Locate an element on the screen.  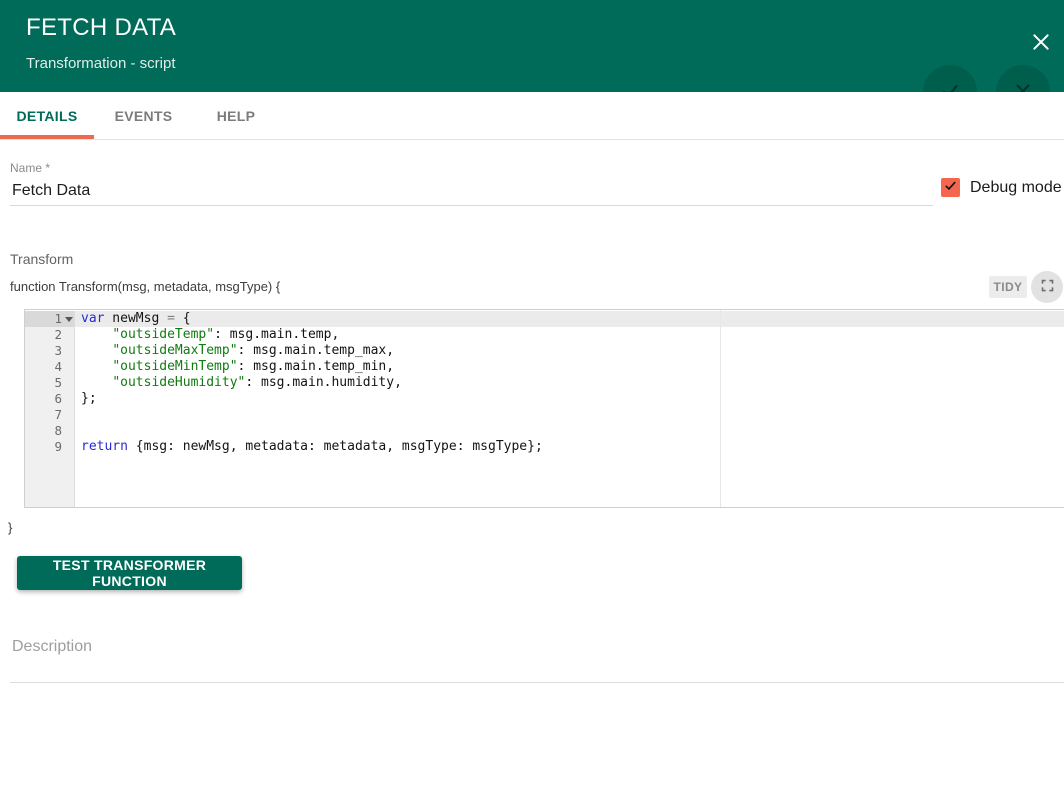
transform-label: Transform is located at coordinates (42, 259).